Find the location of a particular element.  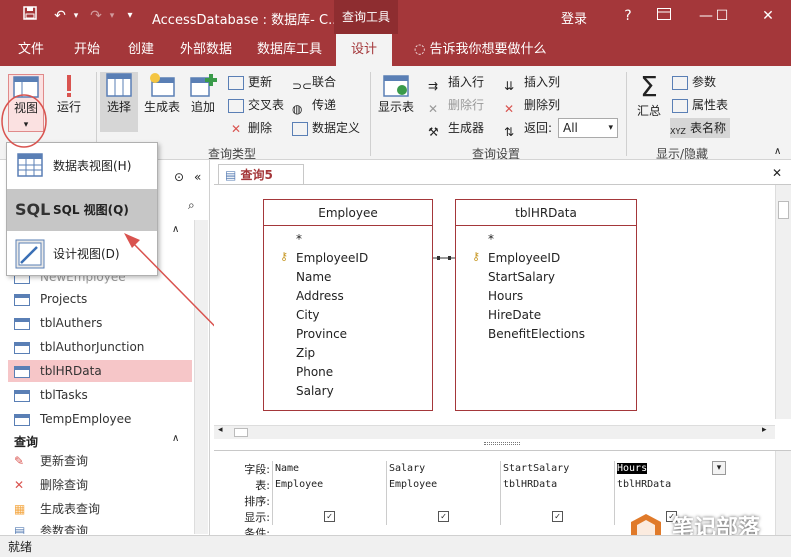

canvas-vertical-scrollbar is located at coordinates (783, 302).